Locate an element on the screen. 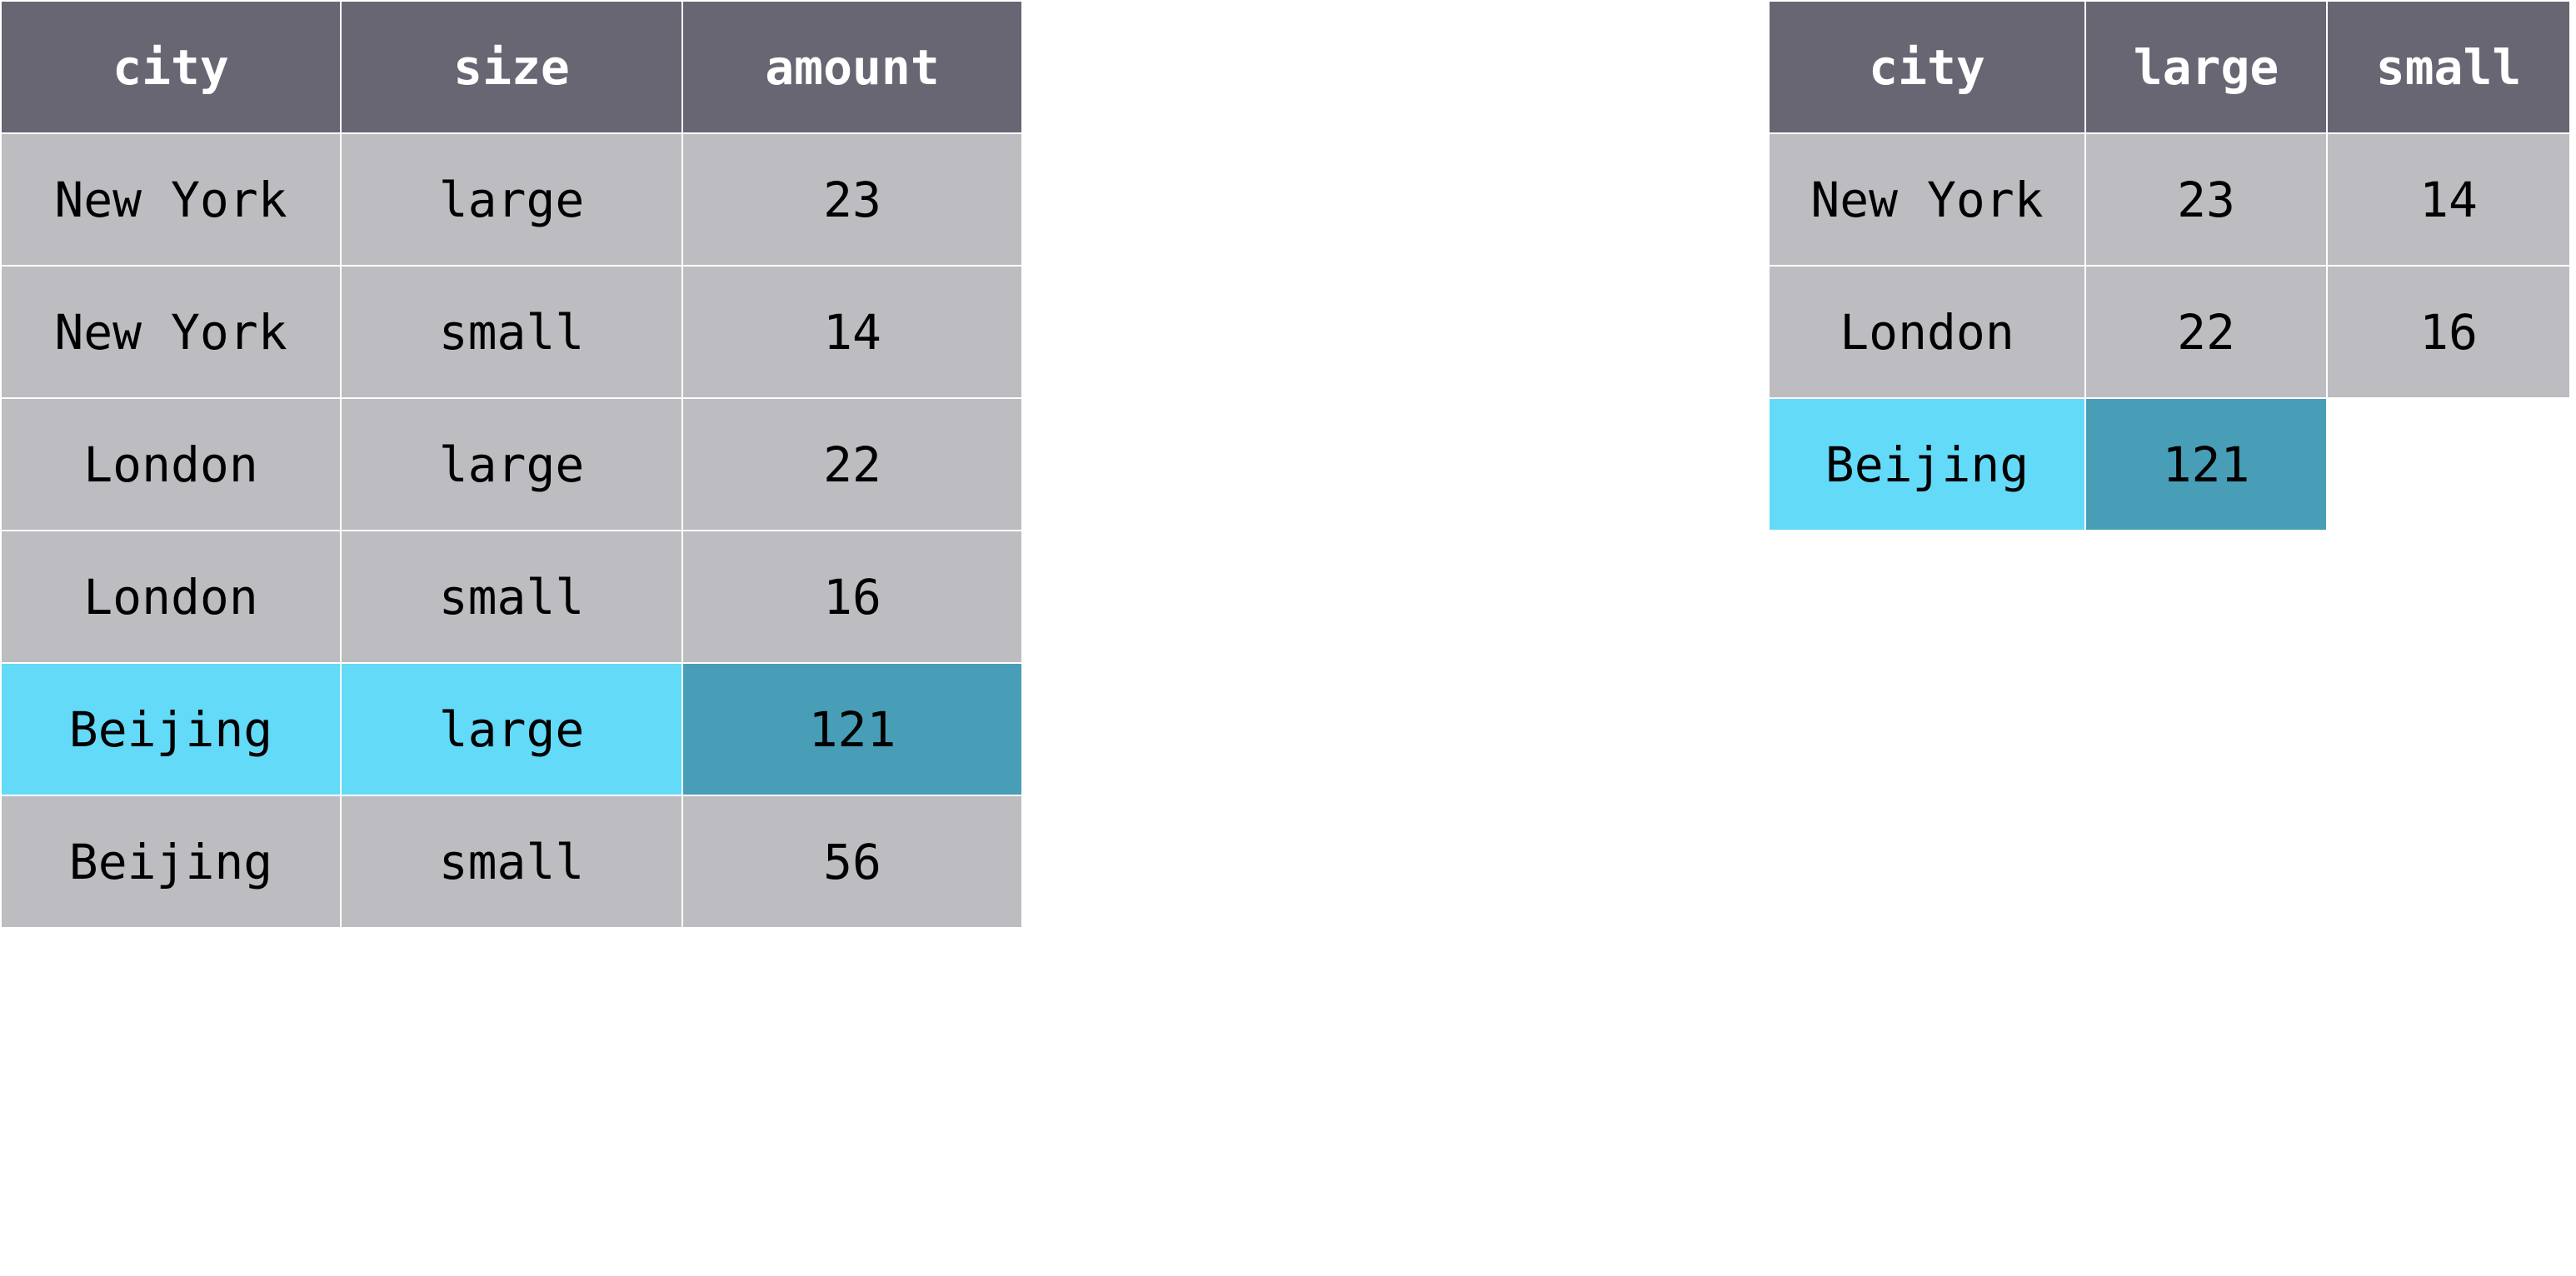 This screenshot has height=1276, width=2576. header-small: small is located at coordinates (2448, 67).